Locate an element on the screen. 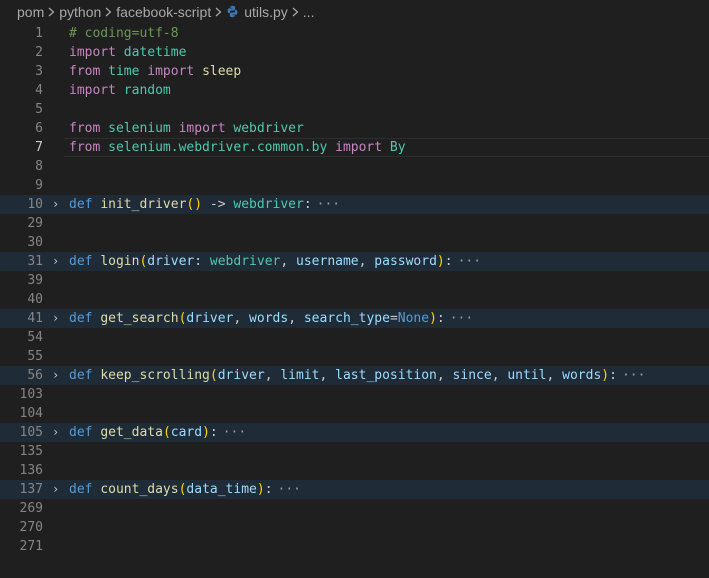 This screenshot has height=578, width=709. code-token: time is located at coordinates (124, 71).